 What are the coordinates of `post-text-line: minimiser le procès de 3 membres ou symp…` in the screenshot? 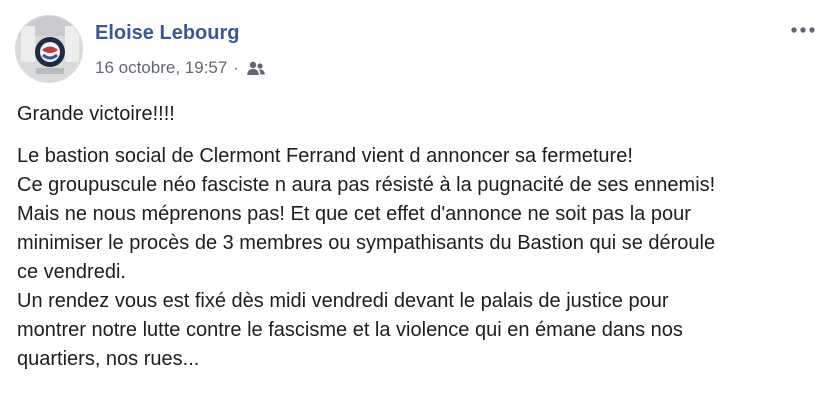 It's located at (366, 243).